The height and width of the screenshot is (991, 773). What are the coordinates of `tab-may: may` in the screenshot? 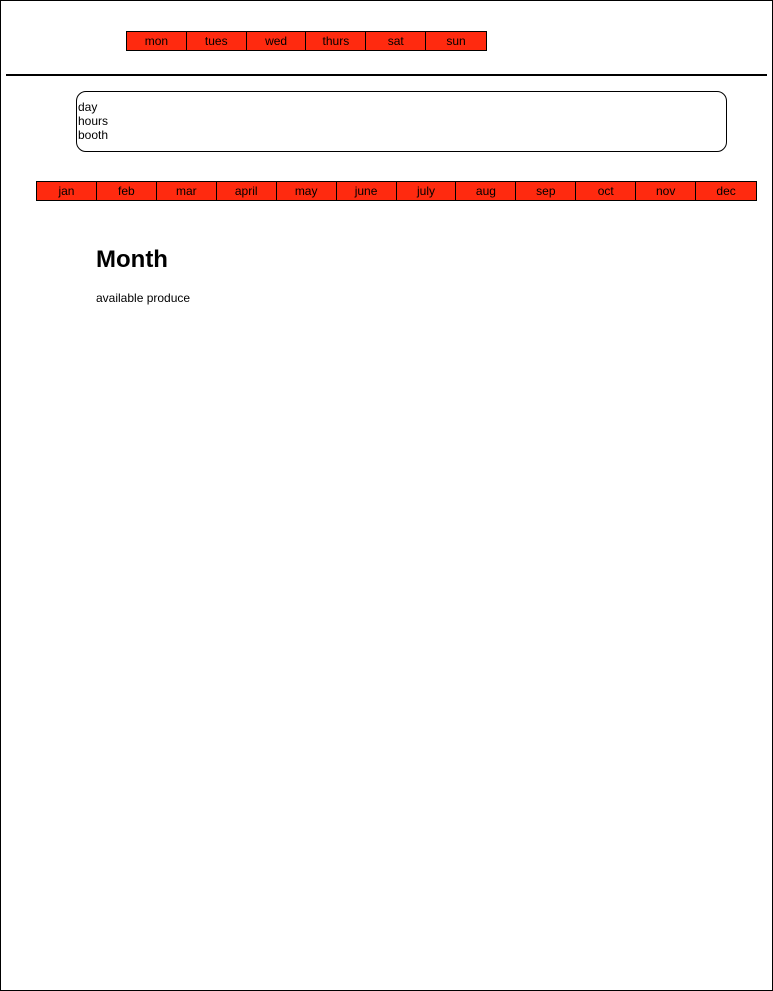 It's located at (307, 191).